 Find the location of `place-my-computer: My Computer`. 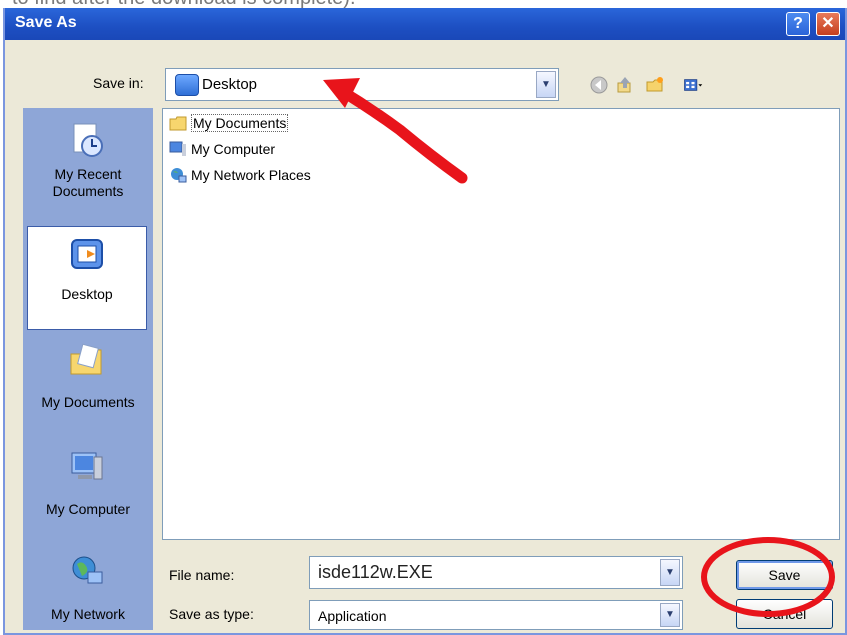

place-my-computer: My Computer is located at coordinates (88, 495).